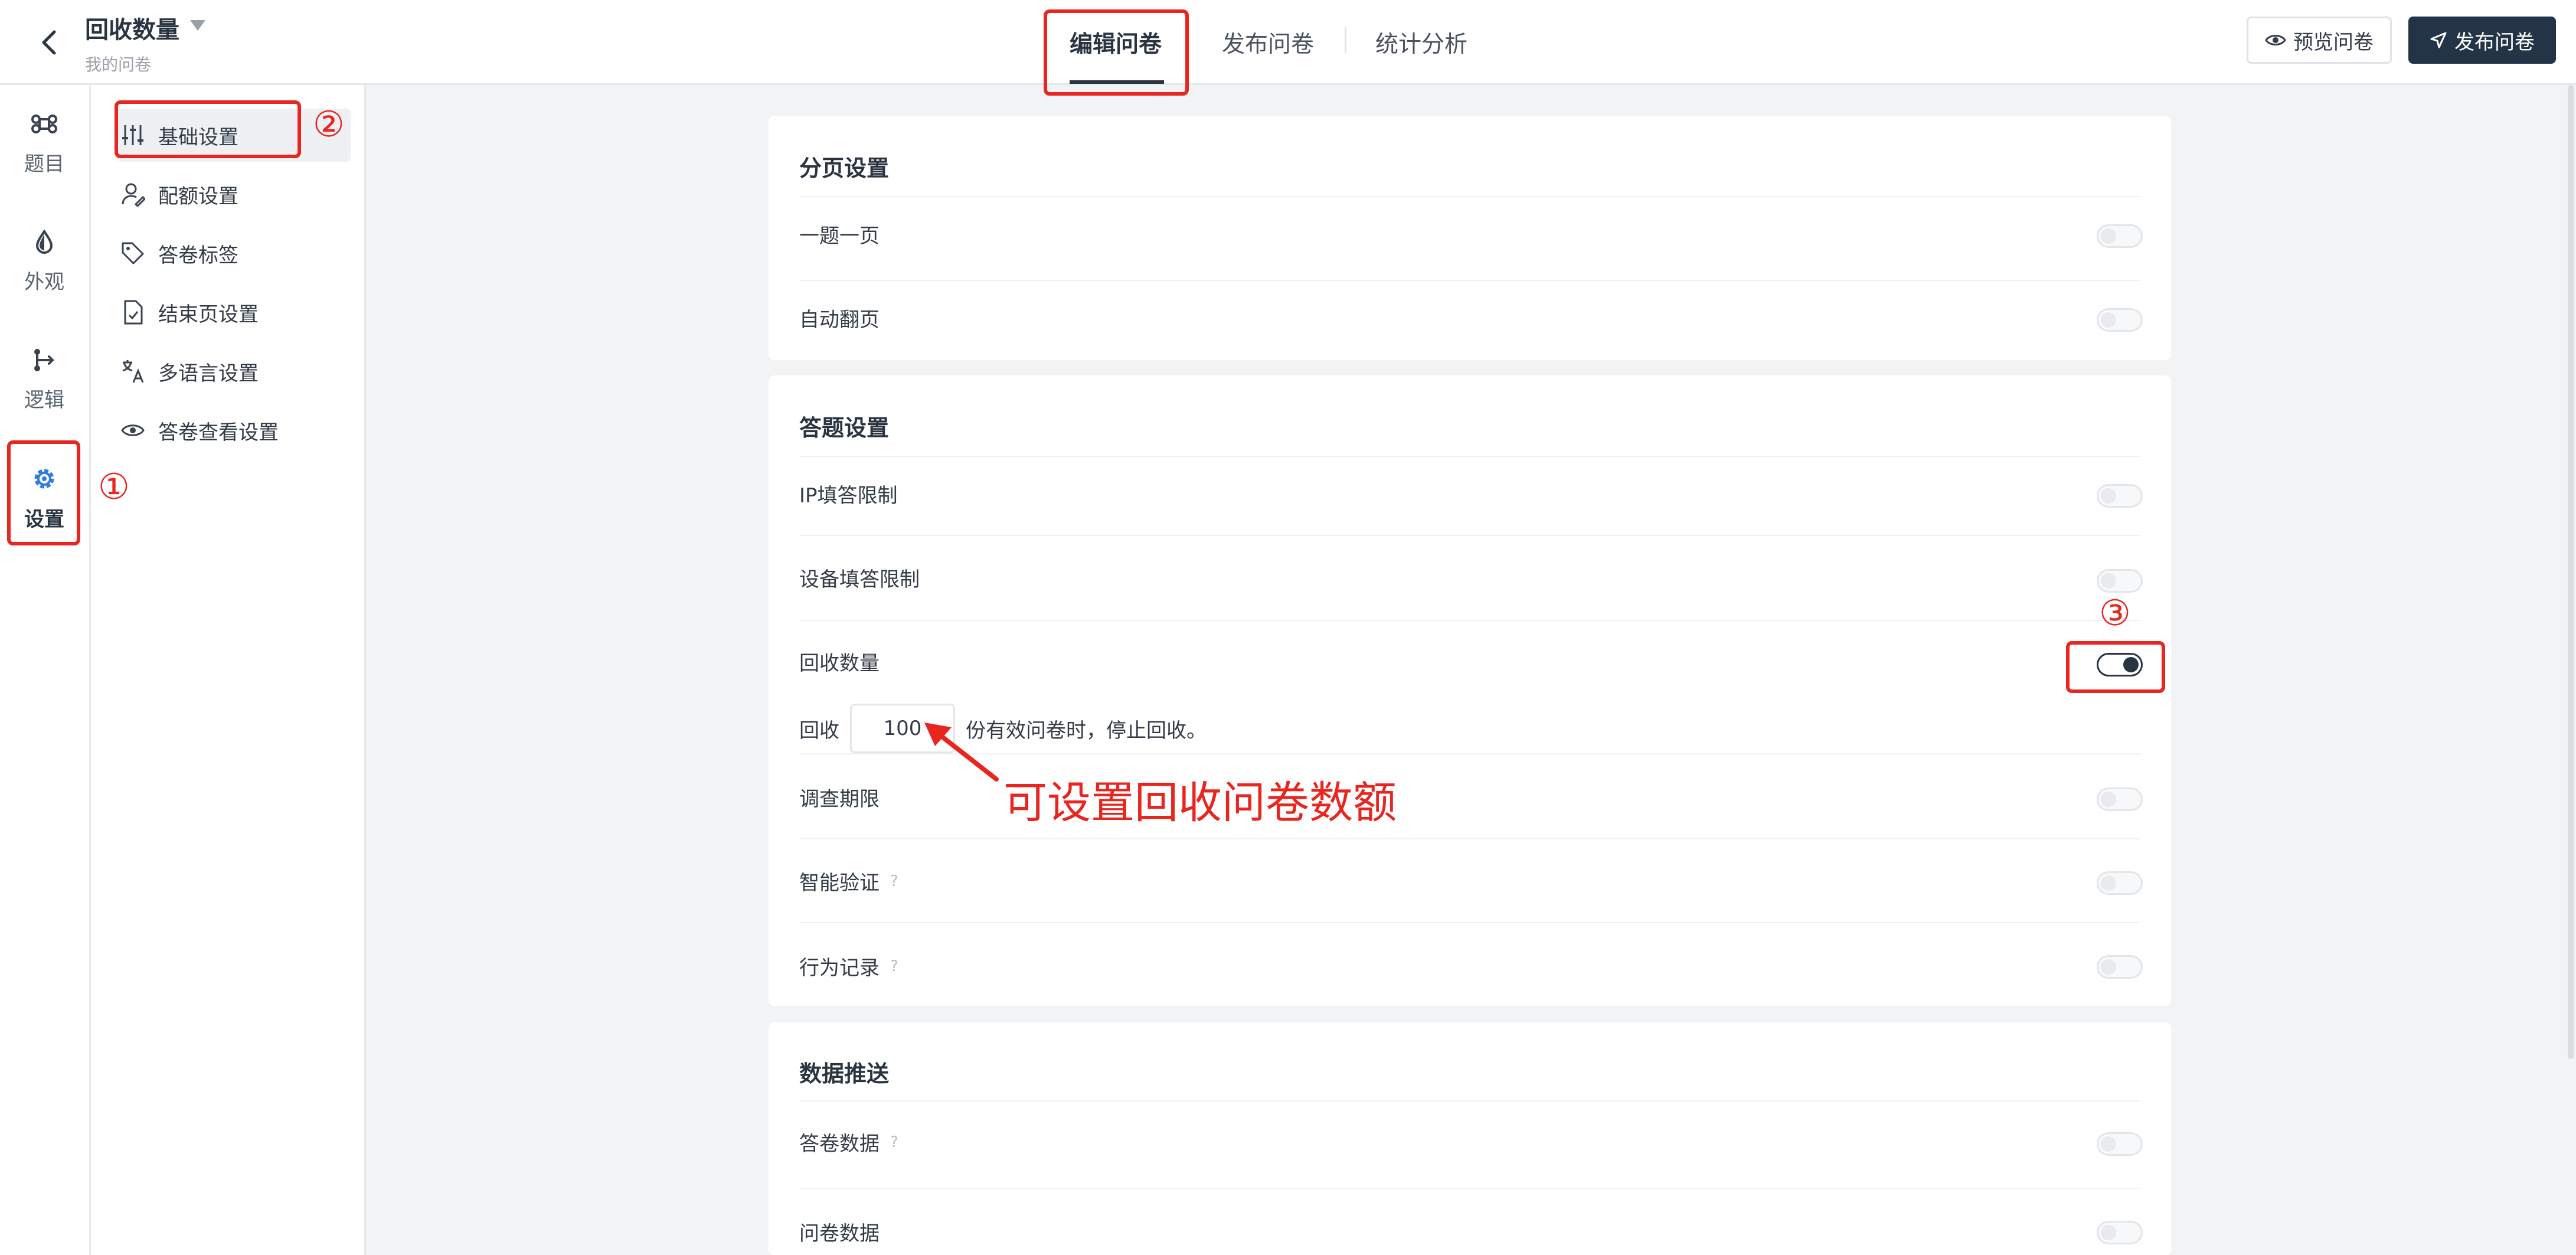 Image resolution: width=2576 pixels, height=1255 pixels. I want to click on tab-separator, so click(1345, 40).